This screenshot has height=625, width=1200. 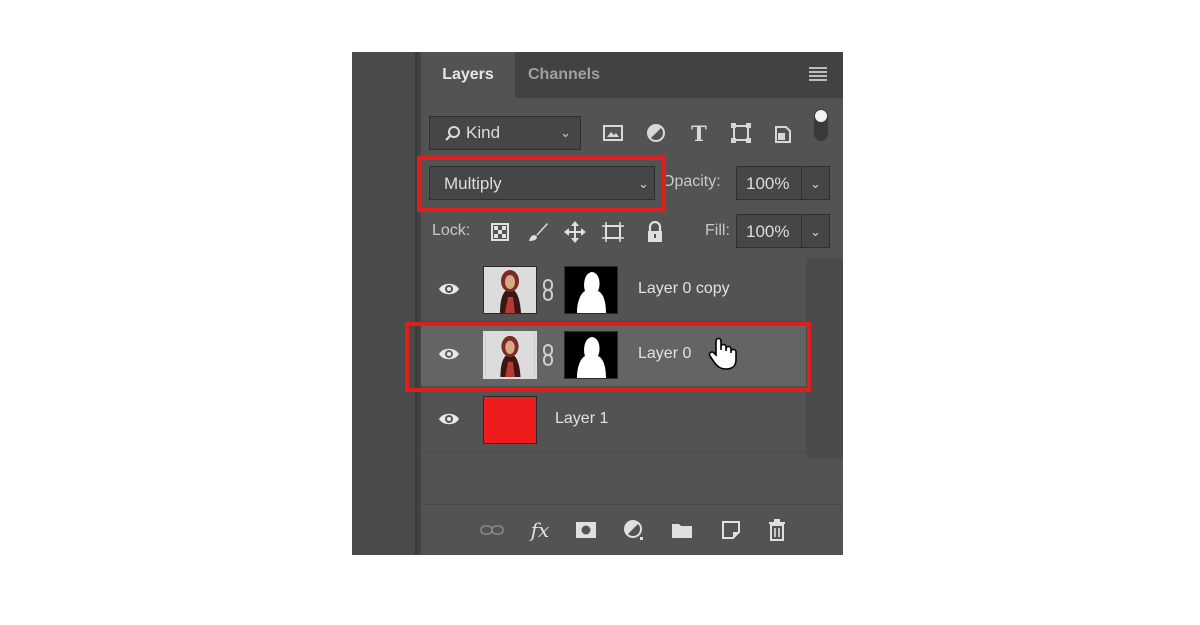 I want to click on add-mask-icon, so click(x=586, y=530).